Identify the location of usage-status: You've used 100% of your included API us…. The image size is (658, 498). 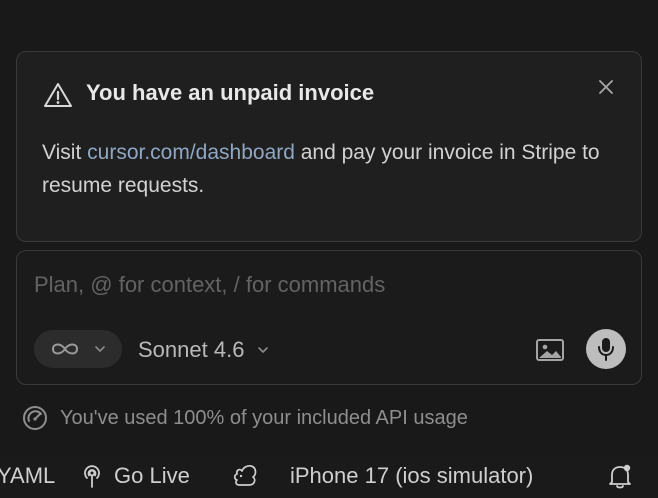
(245, 418).